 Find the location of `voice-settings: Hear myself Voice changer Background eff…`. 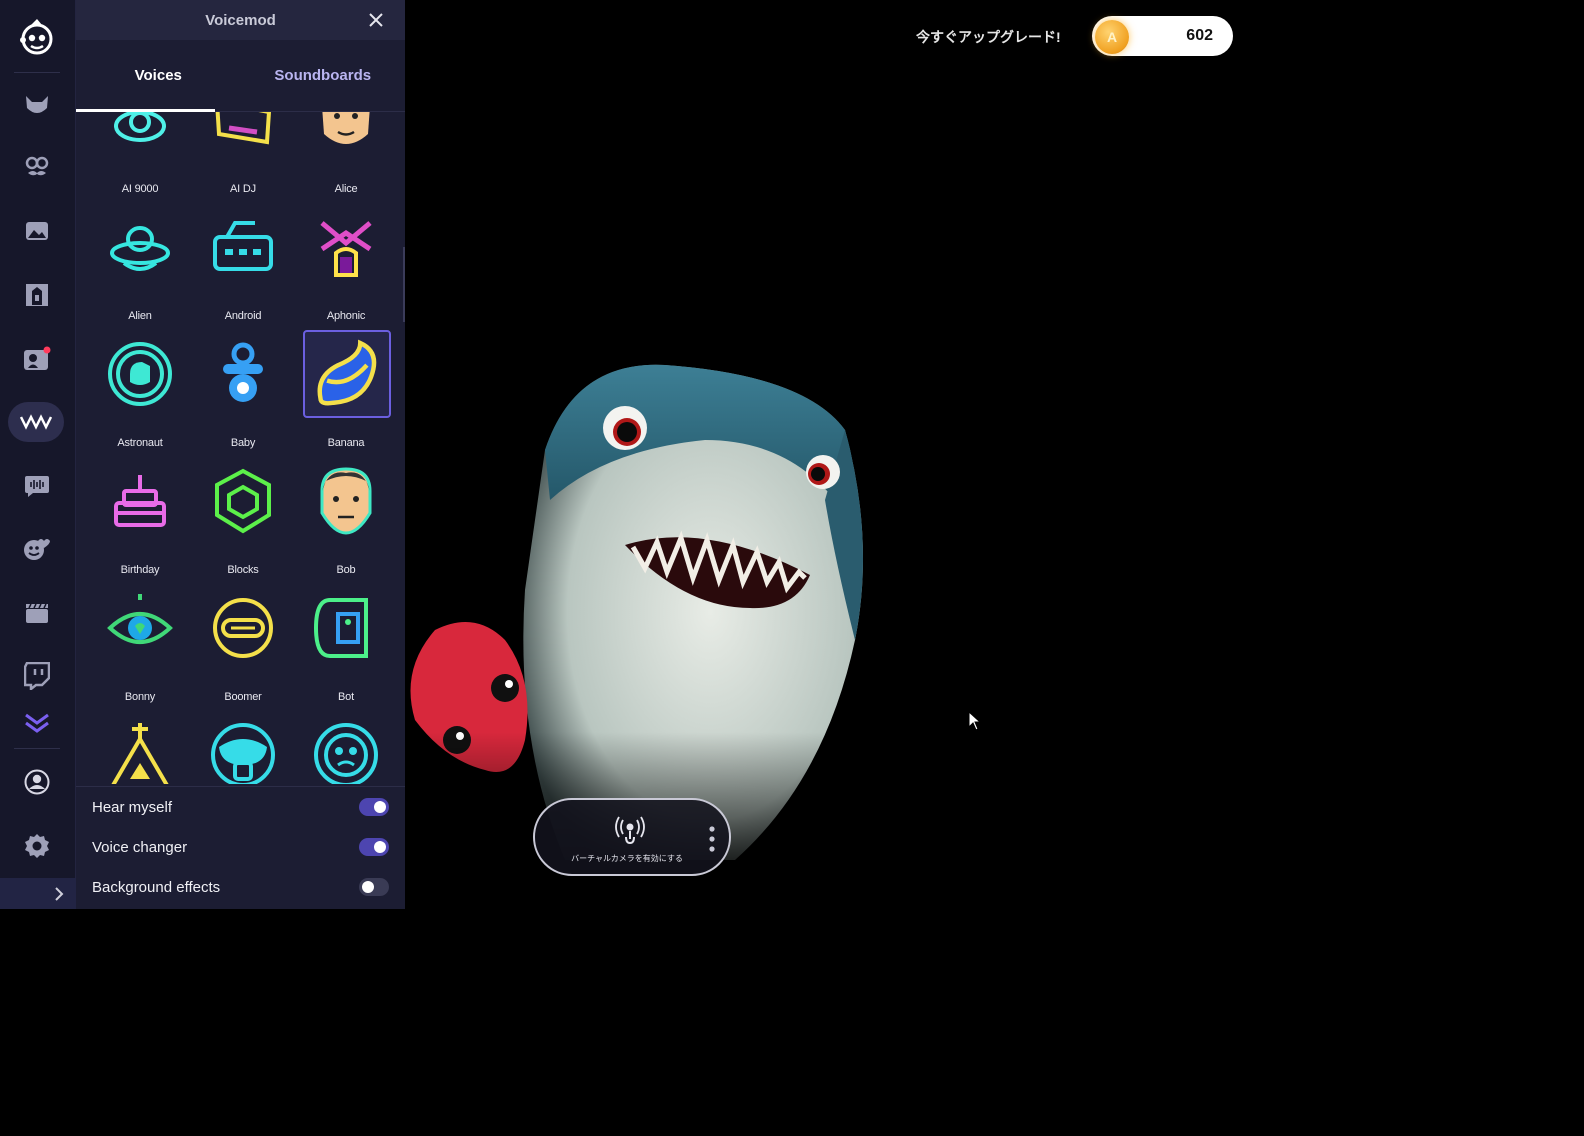

voice-settings: Hear myself Voice changer Background eff… is located at coordinates (240, 846).